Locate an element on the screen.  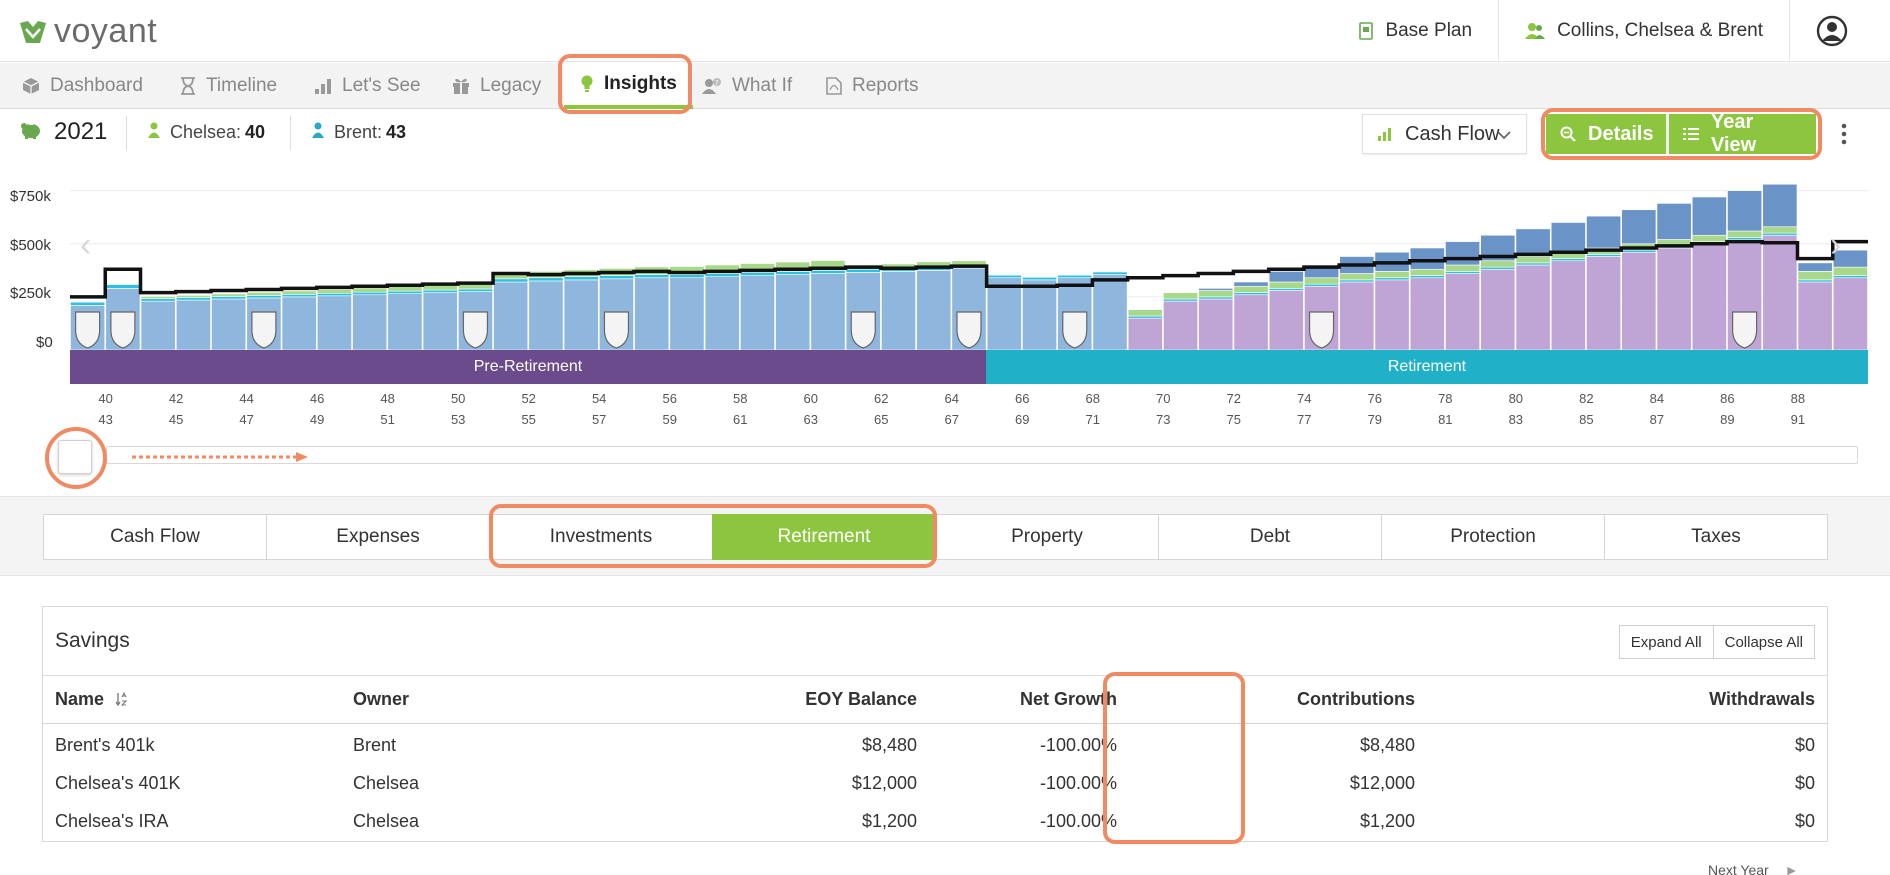
column-header-eoy-balance: EOY Balance is located at coordinates (780, 699).